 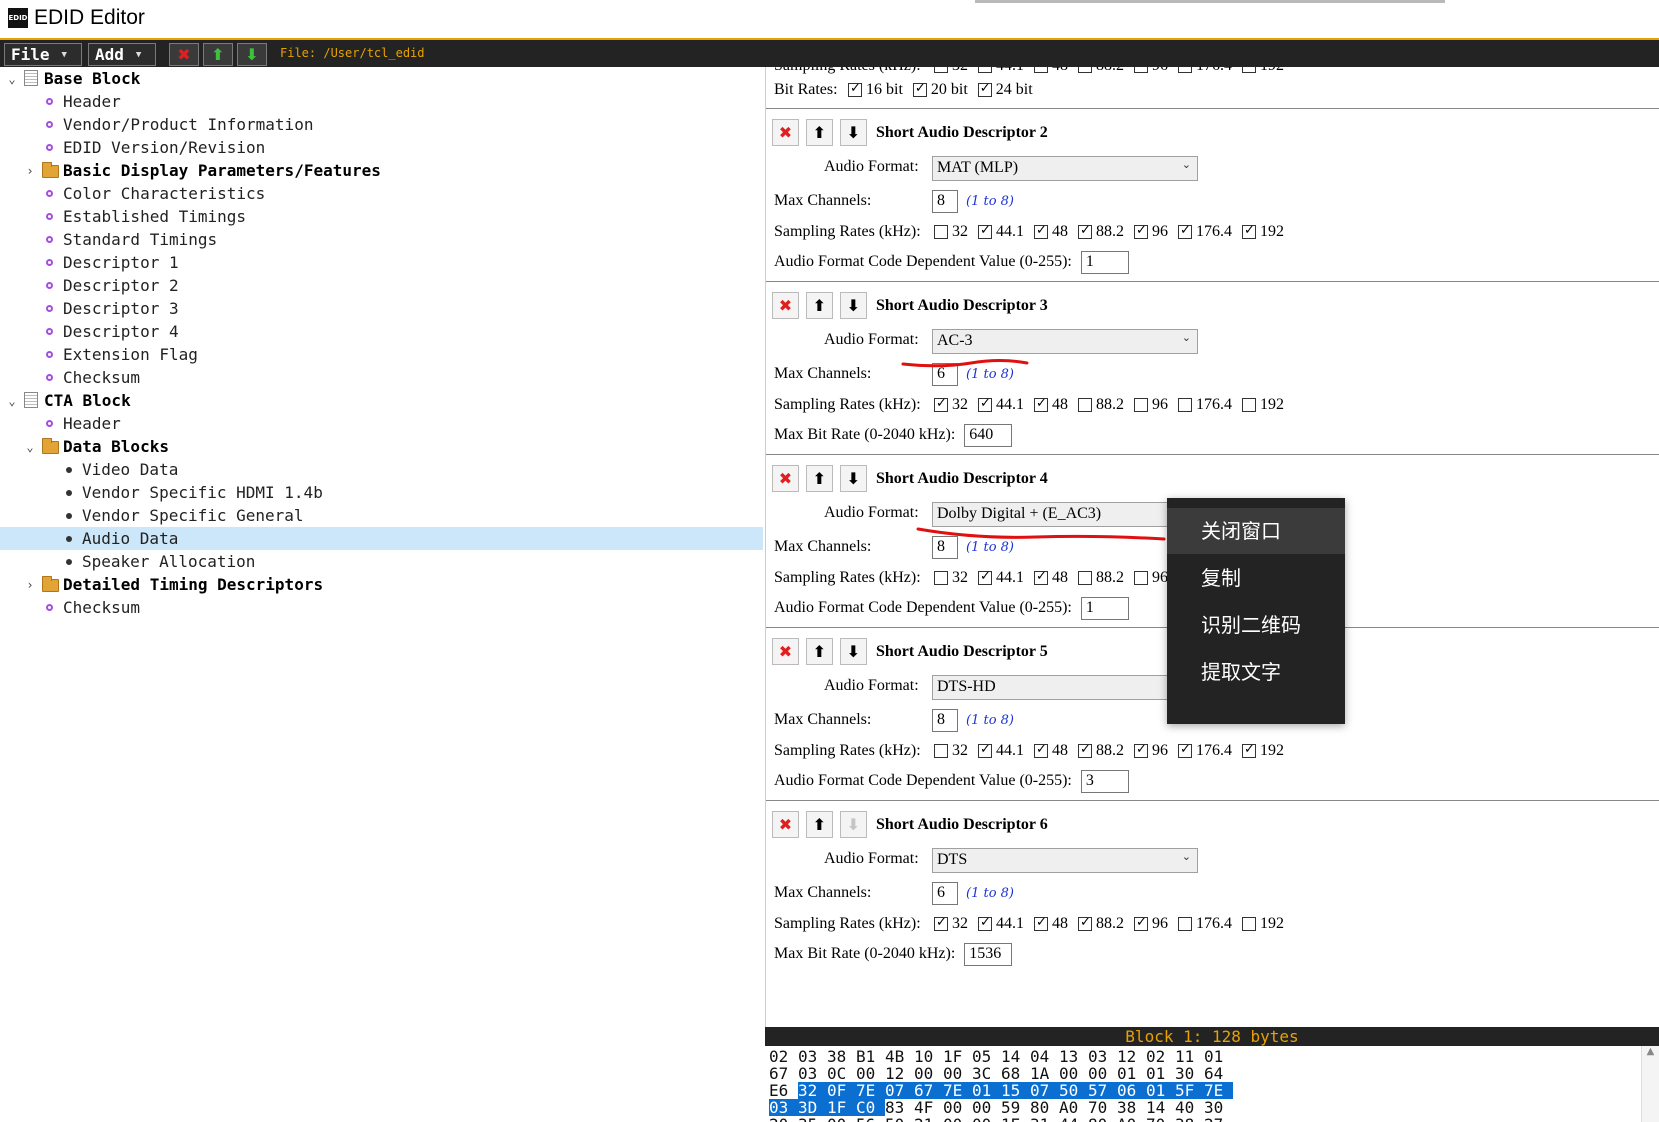 What do you see at coordinates (1065, 514) in the screenshot?
I see `audio-format-select: Dolby Digital + (E_AC3)⌄` at bounding box center [1065, 514].